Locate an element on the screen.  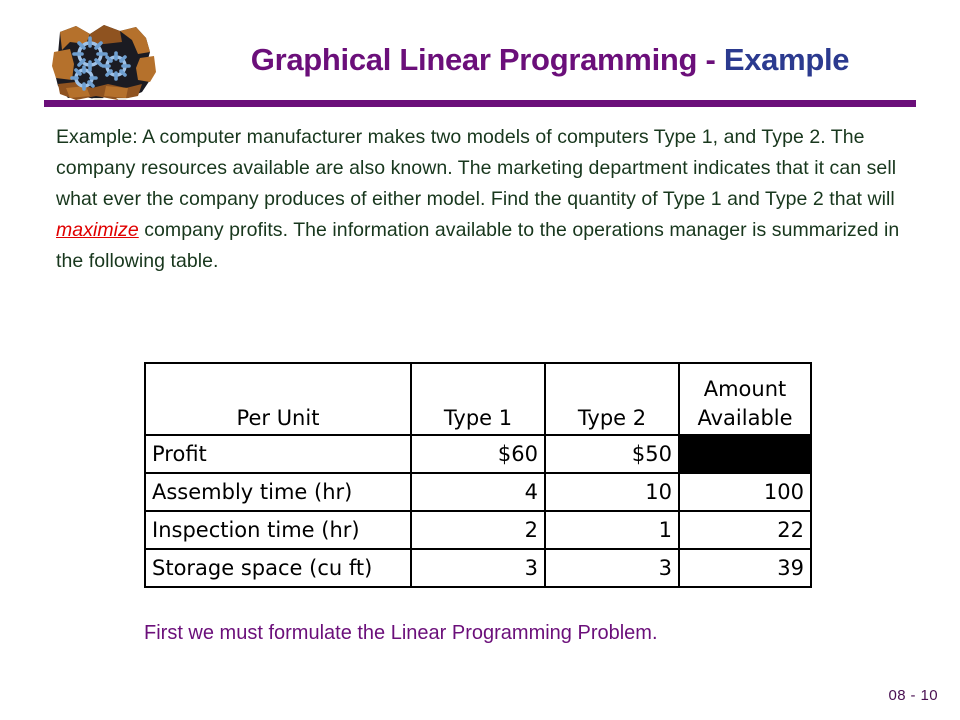
row-label-inspection-time: Inspection time (hr) is located at coordinates (278, 530).